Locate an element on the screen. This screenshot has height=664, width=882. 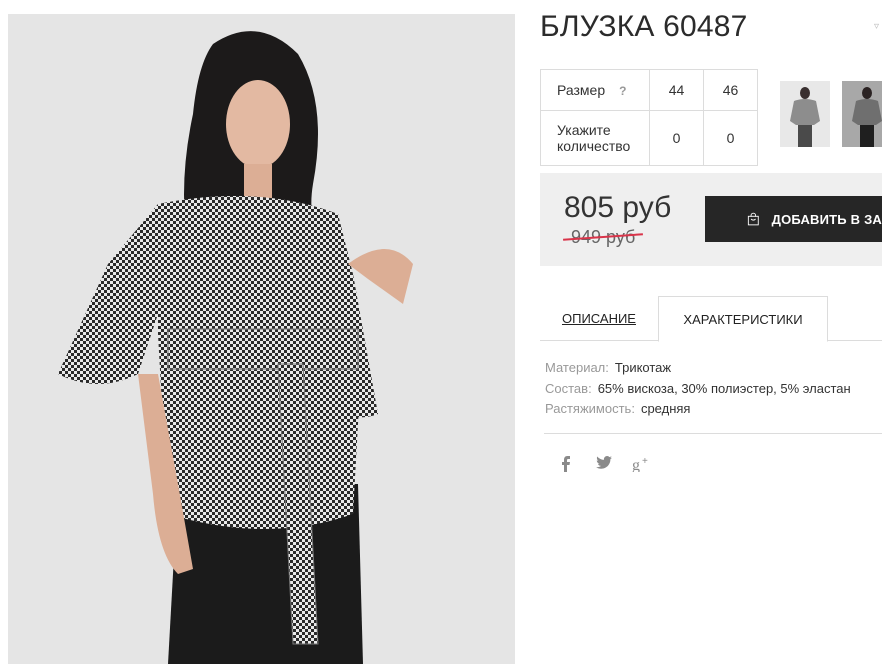
google-plus-icon: g + is located at coordinates (642, 466).